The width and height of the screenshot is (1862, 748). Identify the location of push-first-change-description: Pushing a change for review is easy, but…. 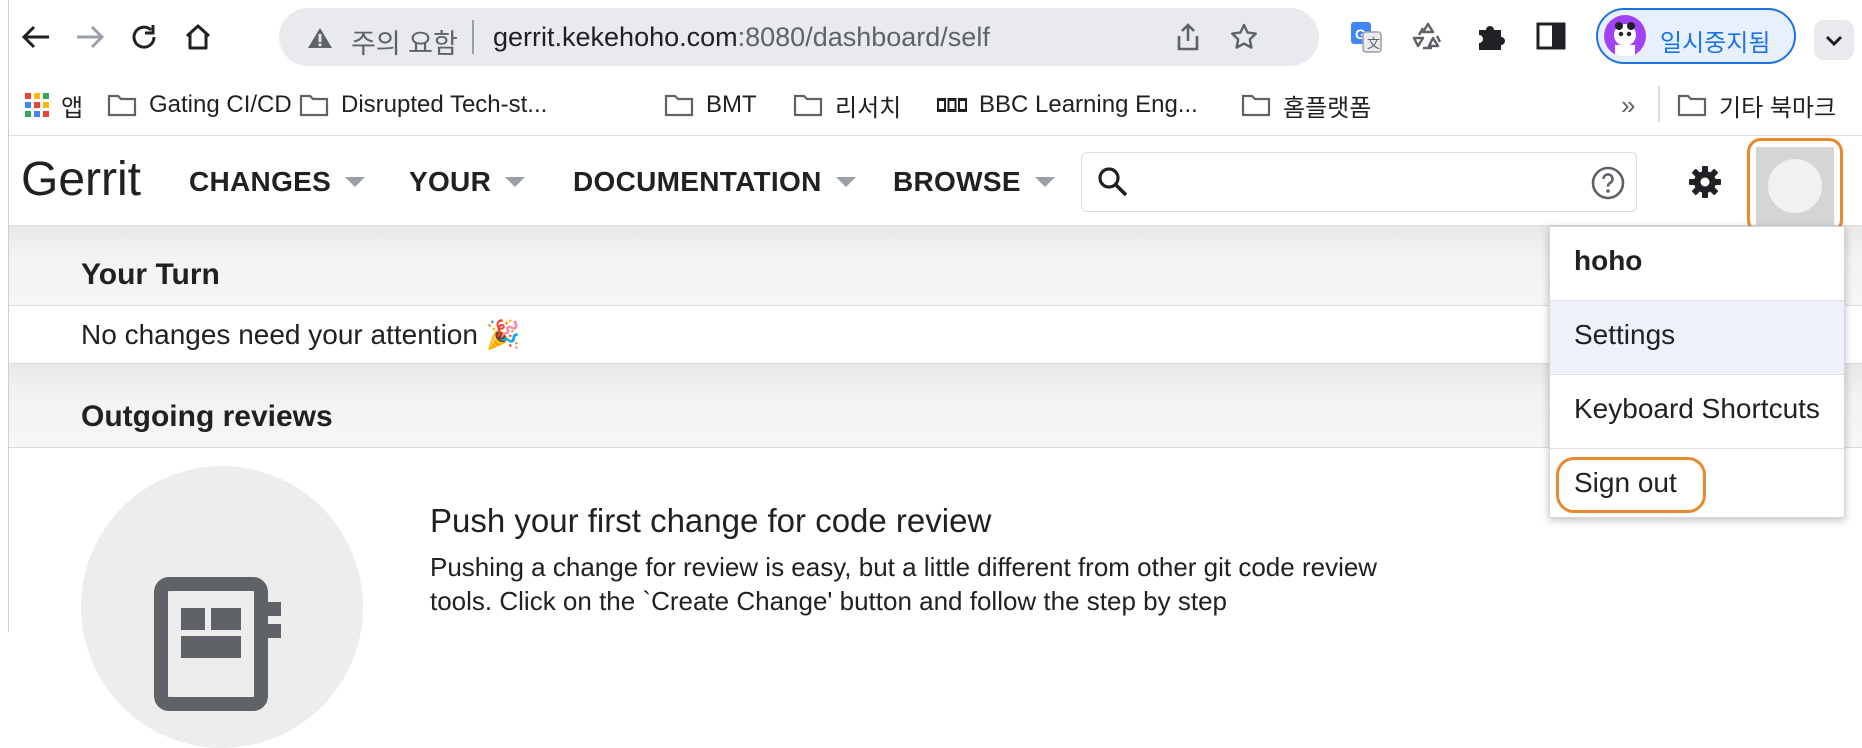
(904, 584).